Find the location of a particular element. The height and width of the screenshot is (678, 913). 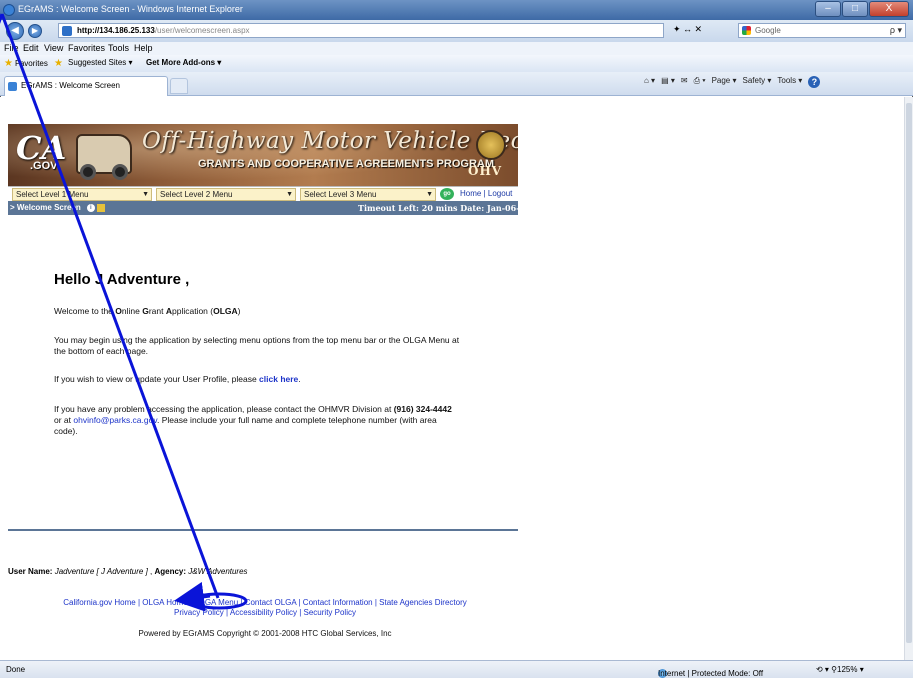

timeout-date: Timeout Left: 20 mins Date: Jan-06-11 is located at coordinates (444, 208).